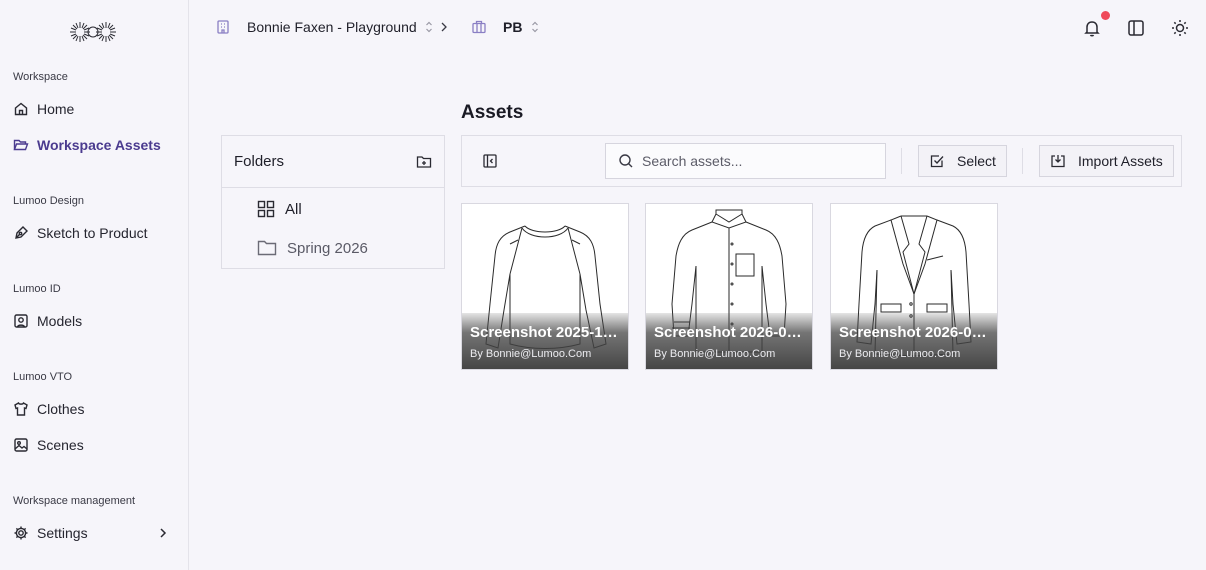 The height and width of the screenshot is (570, 1206). What do you see at coordinates (490, 161) in the screenshot?
I see `collapse-panel-icon` at bounding box center [490, 161].